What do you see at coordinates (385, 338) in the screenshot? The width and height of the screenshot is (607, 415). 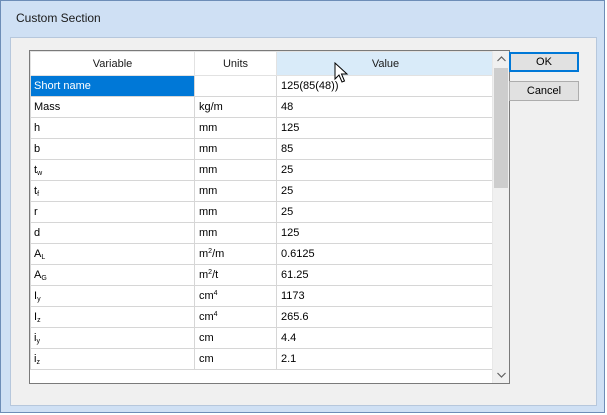 I see `value-cell: 4.4` at bounding box center [385, 338].